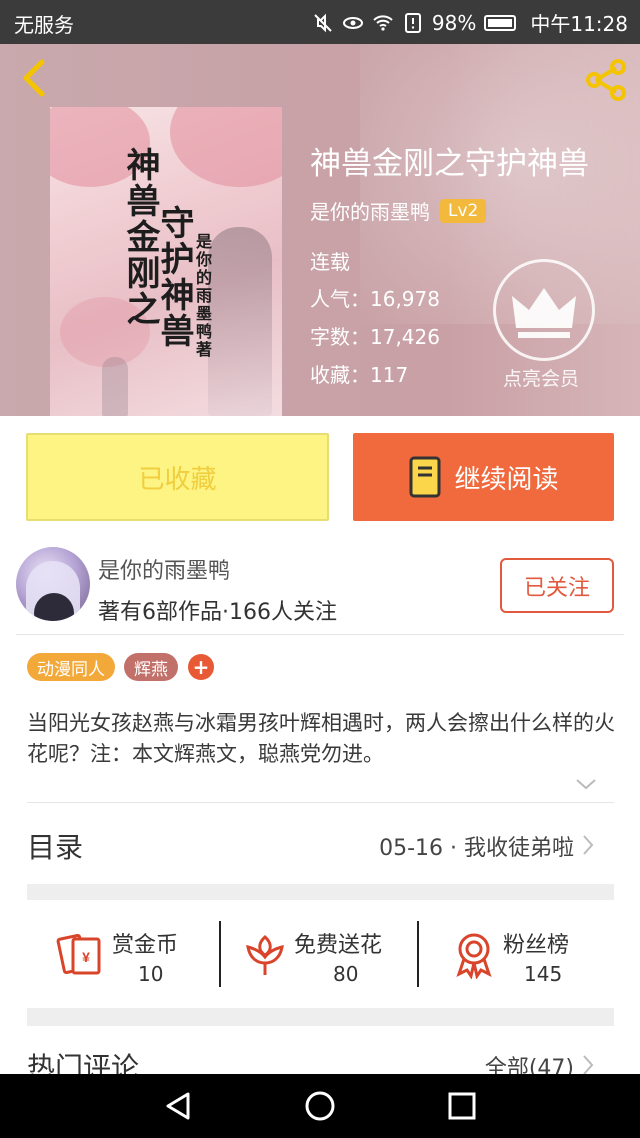 This screenshot has width=640, height=1138. I want to click on vip-button, so click(544, 310).